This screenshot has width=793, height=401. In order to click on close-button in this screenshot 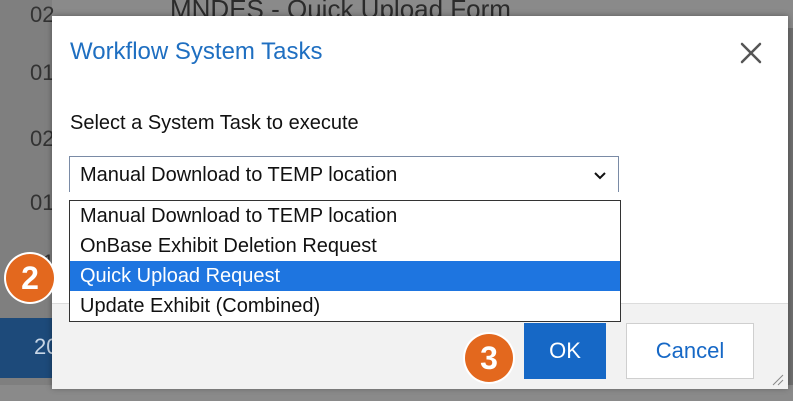, I will do `click(751, 53)`.